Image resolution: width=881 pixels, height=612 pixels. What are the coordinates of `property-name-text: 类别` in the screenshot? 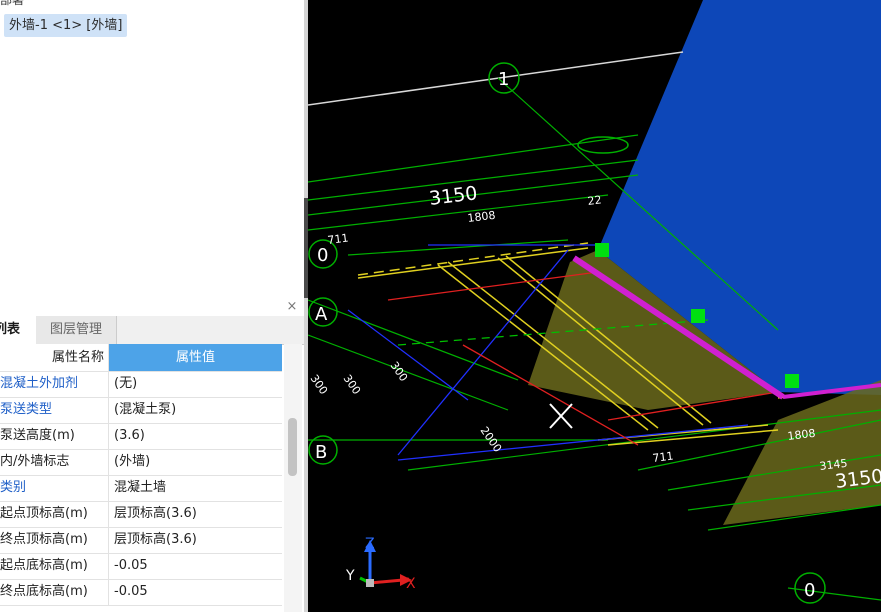 It's located at (13, 487).